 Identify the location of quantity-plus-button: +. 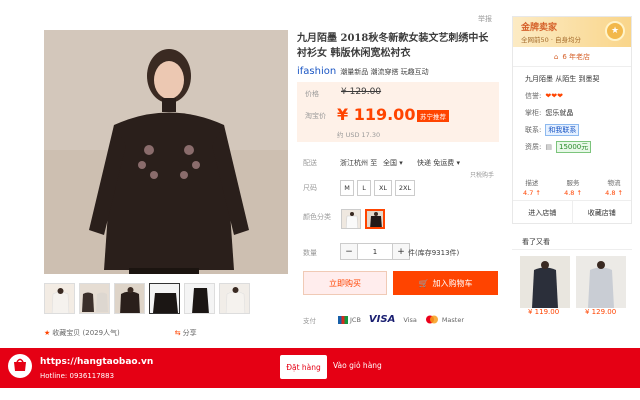
(401, 251).